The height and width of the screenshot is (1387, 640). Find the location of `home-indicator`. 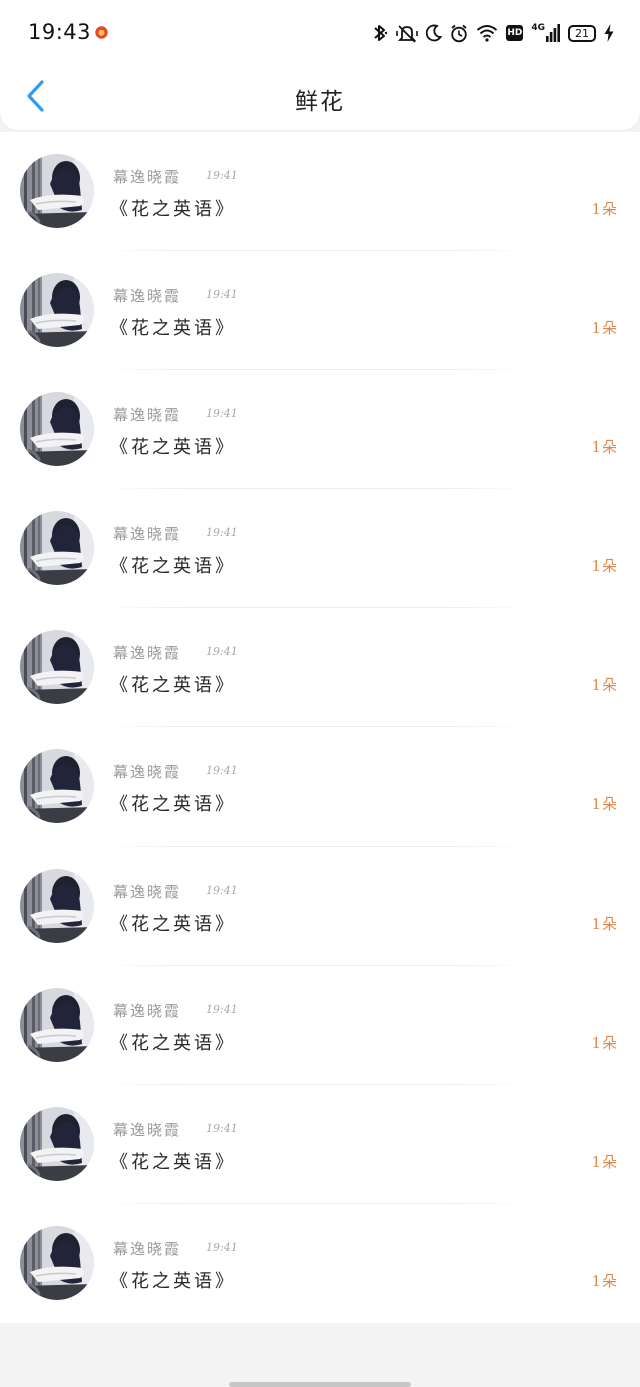

home-indicator is located at coordinates (320, 1384).